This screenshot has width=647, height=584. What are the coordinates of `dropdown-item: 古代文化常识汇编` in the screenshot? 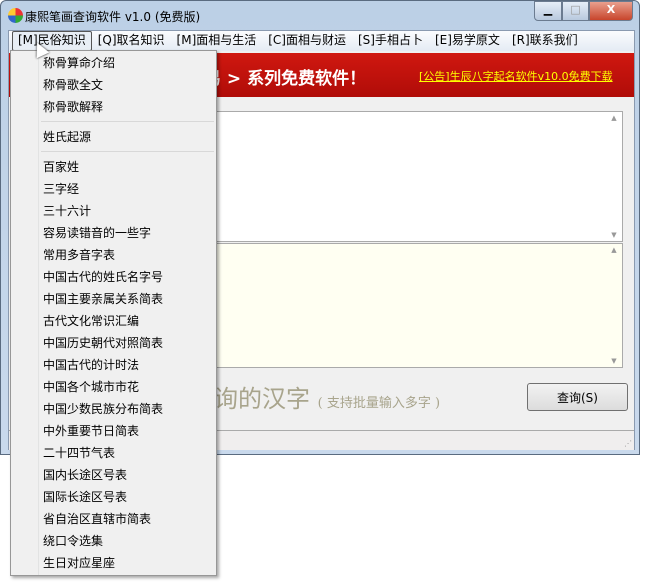 It's located at (113, 321).